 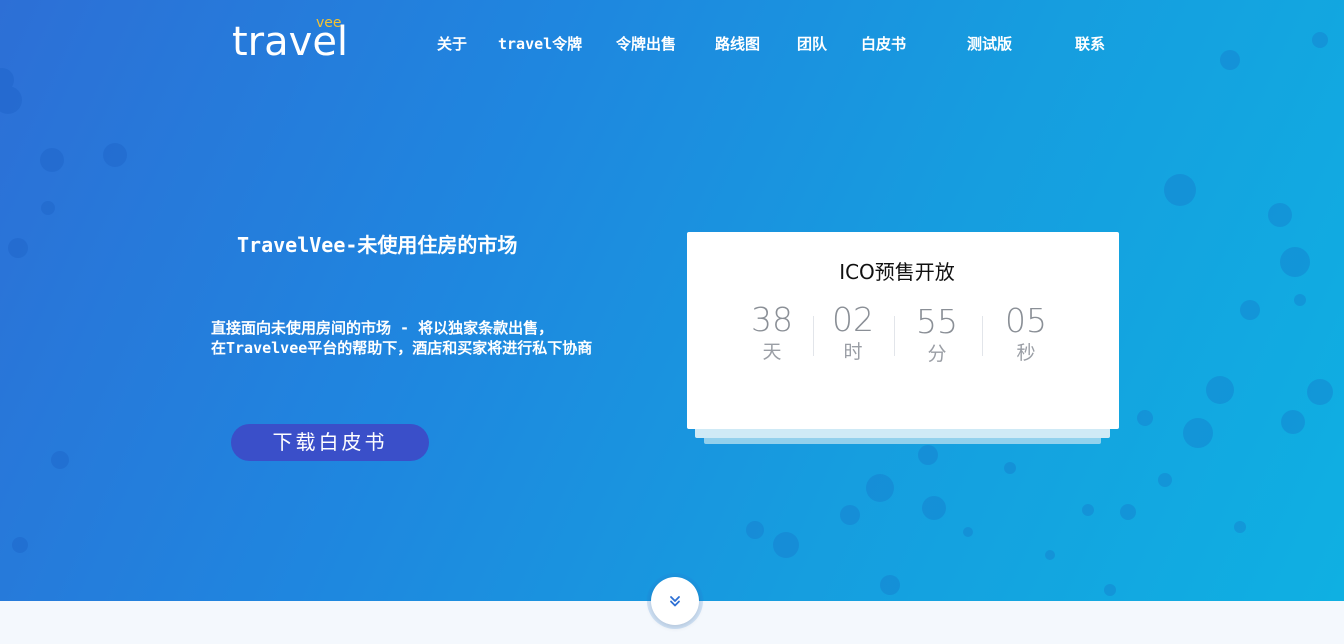 I want to click on hero-description-line: 在Travelvee平台的帮助下，酒店和买家将进行私下协商, so click(x=402, y=348).